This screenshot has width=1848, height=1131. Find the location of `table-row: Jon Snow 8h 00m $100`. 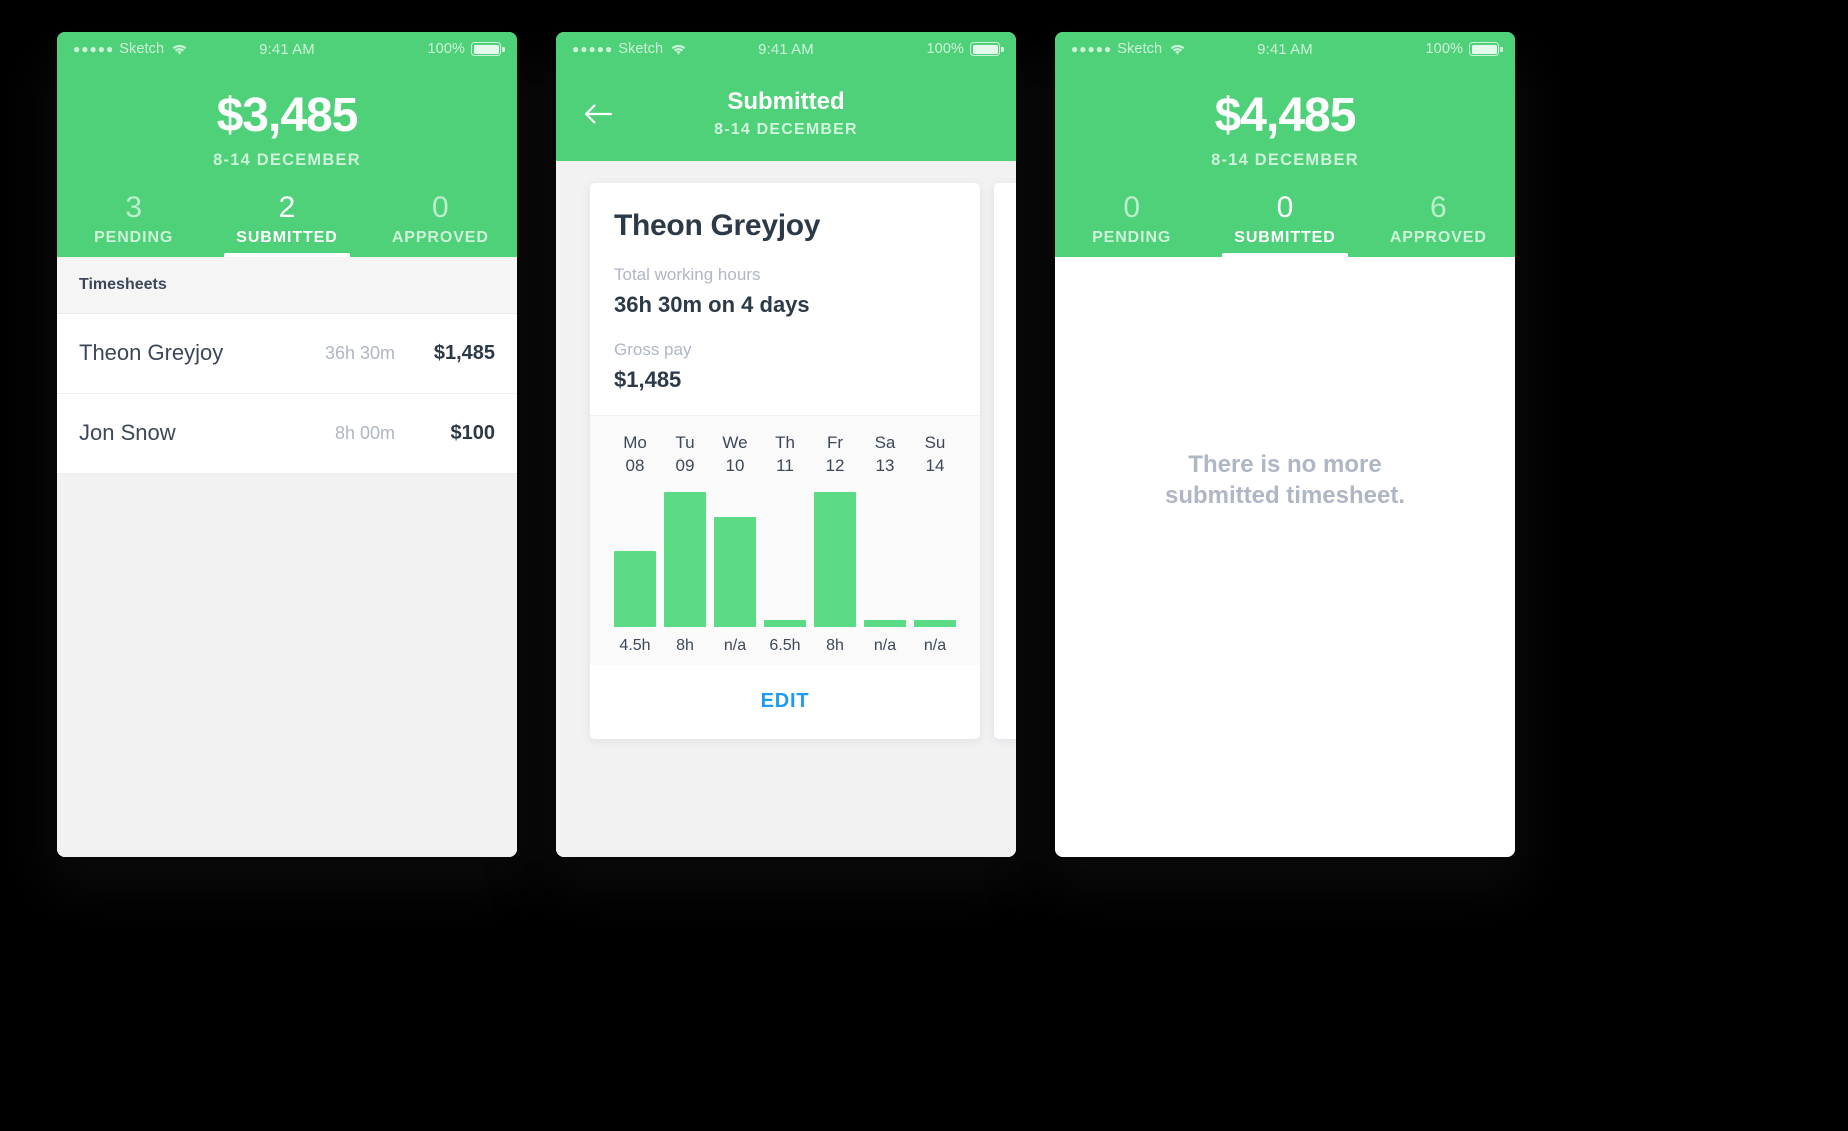

table-row: Jon Snow 8h 00m $100 is located at coordinates (287, 433).